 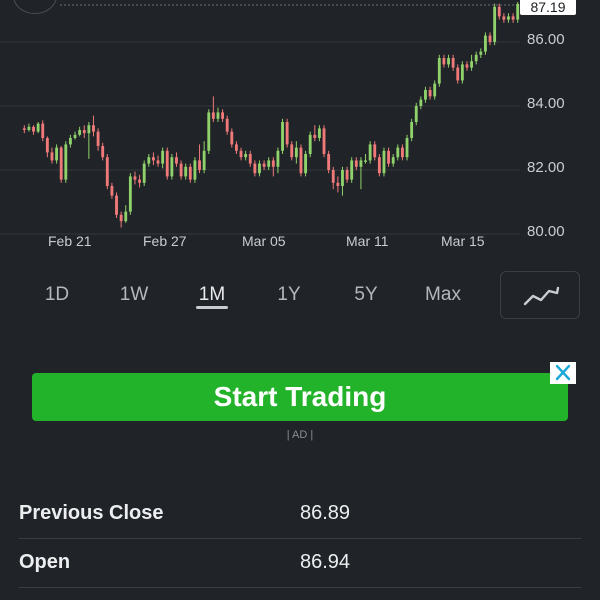 I want to click on start-trading-button: Start Trading, so click(x=300, y=397).